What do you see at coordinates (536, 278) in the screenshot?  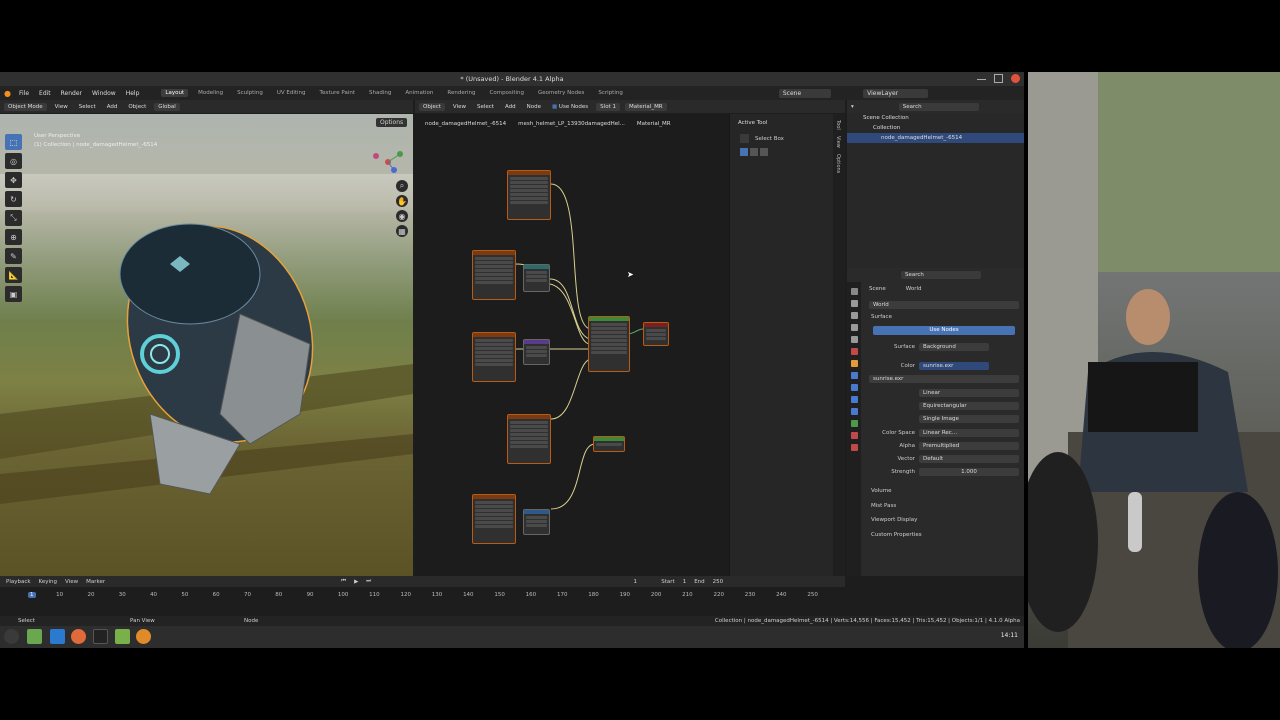 I see `separate-color-node` at bounding box center [536, 278].